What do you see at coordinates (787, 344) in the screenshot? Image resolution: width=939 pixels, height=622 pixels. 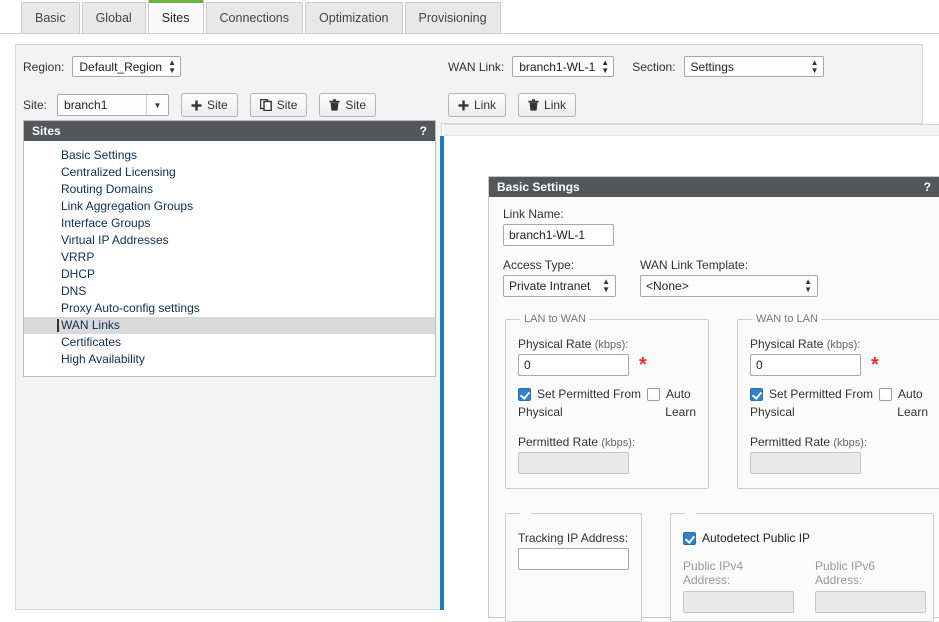 I see `wan-physical-rate-label-text: Physical Rate` at bounding box center [787, 344].